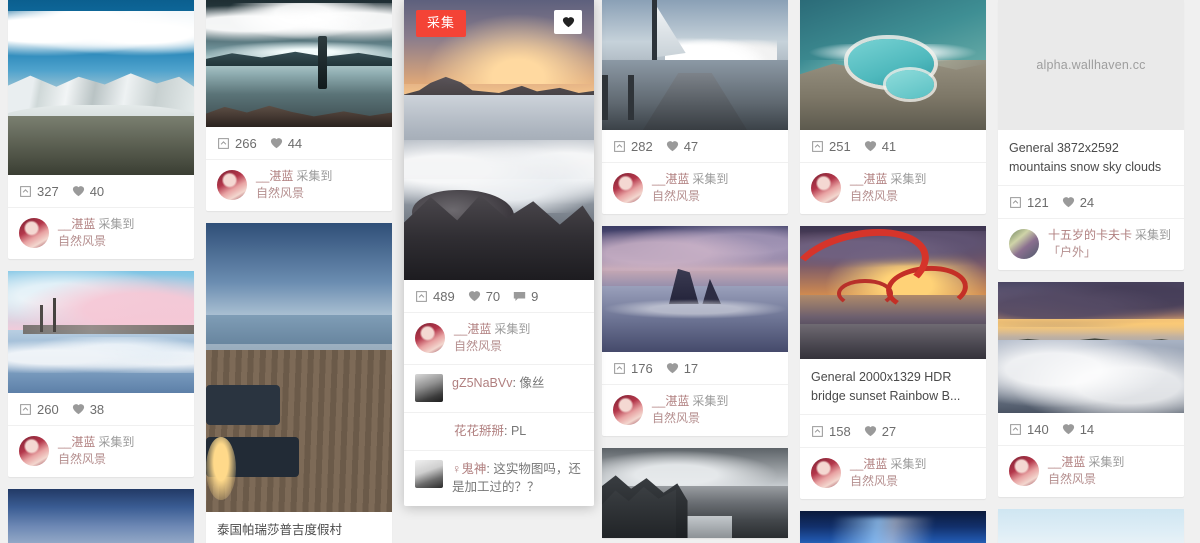 This screenshot has width=1200, height=543. Describe the element at coordinates (633, 368) in the screenshot. I see `repin-stat: 176` at that location.